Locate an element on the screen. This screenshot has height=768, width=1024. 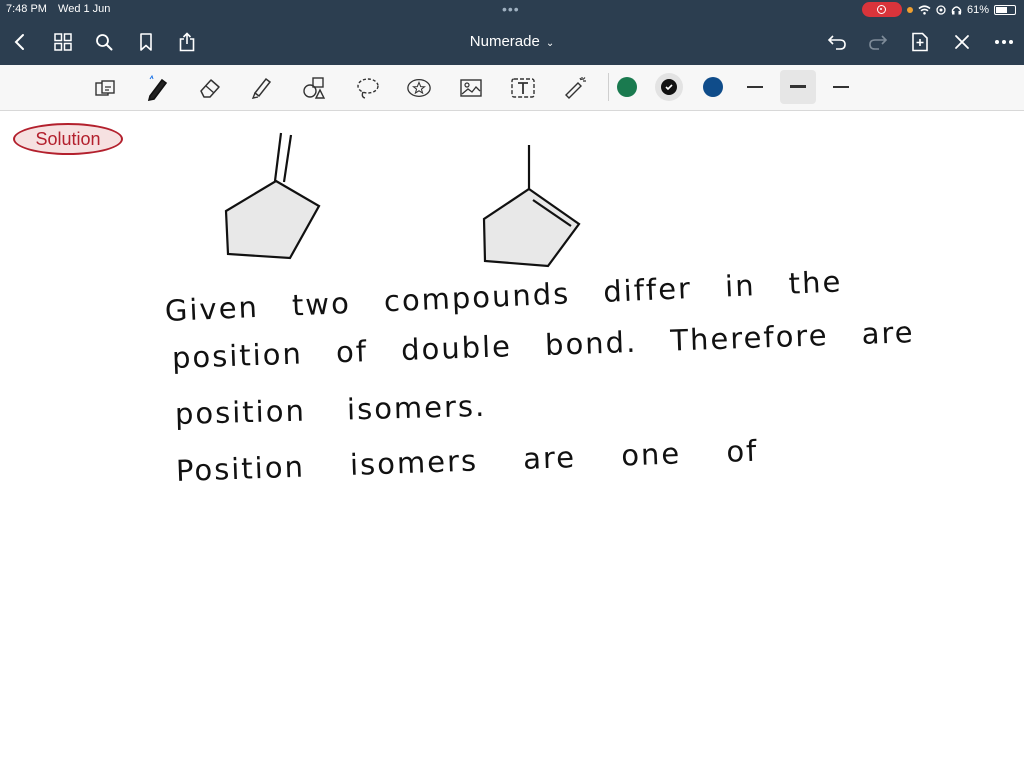
color-green-swatch is located at coordinates (627, 87).